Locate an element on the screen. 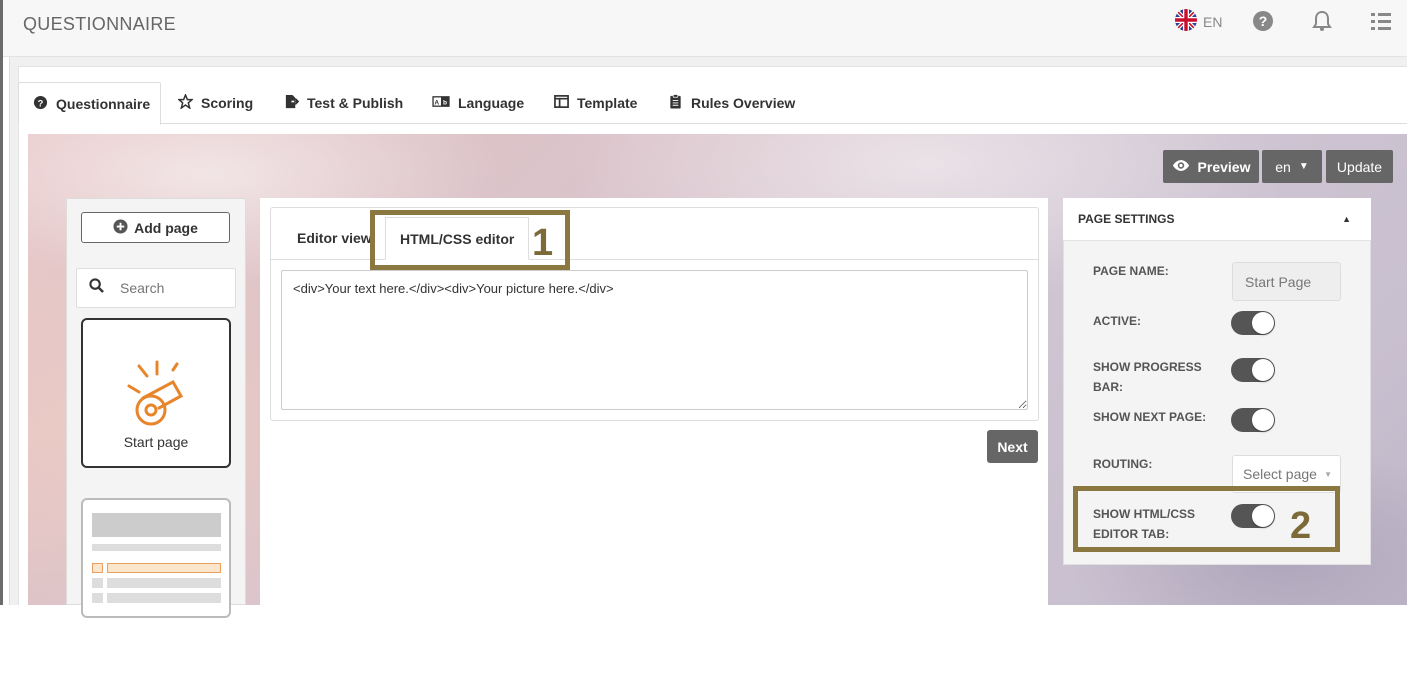 This screenshot has width=1407, height=692. help-icon: ? is located at coordinates (1263, 21).